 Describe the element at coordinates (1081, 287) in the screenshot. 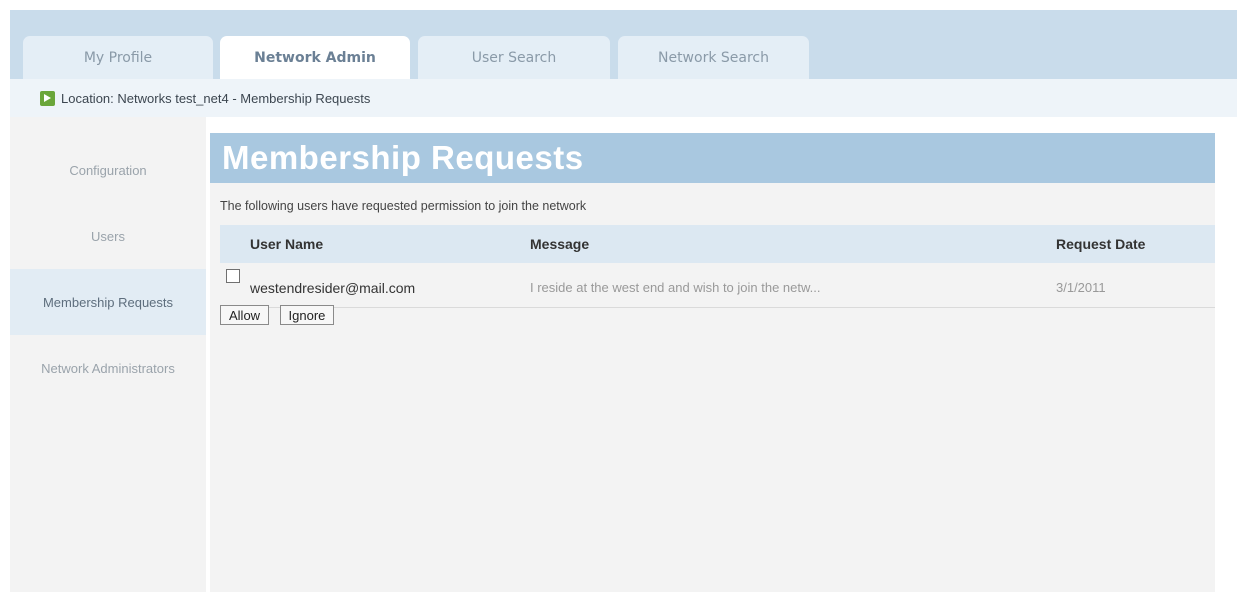

I see `row-request-date: 3/1/2011` at that location.